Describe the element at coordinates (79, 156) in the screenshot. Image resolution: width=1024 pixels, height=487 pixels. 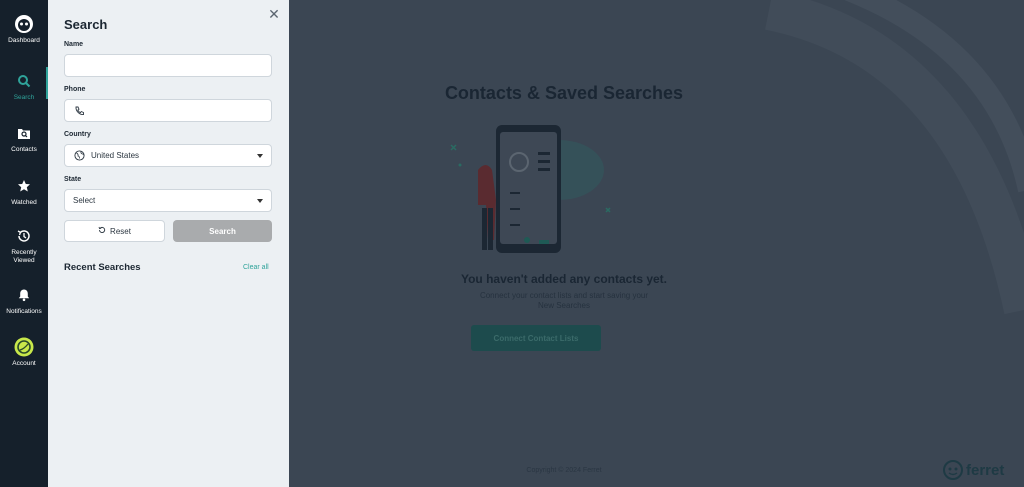
I see `globe-icon` at that location.